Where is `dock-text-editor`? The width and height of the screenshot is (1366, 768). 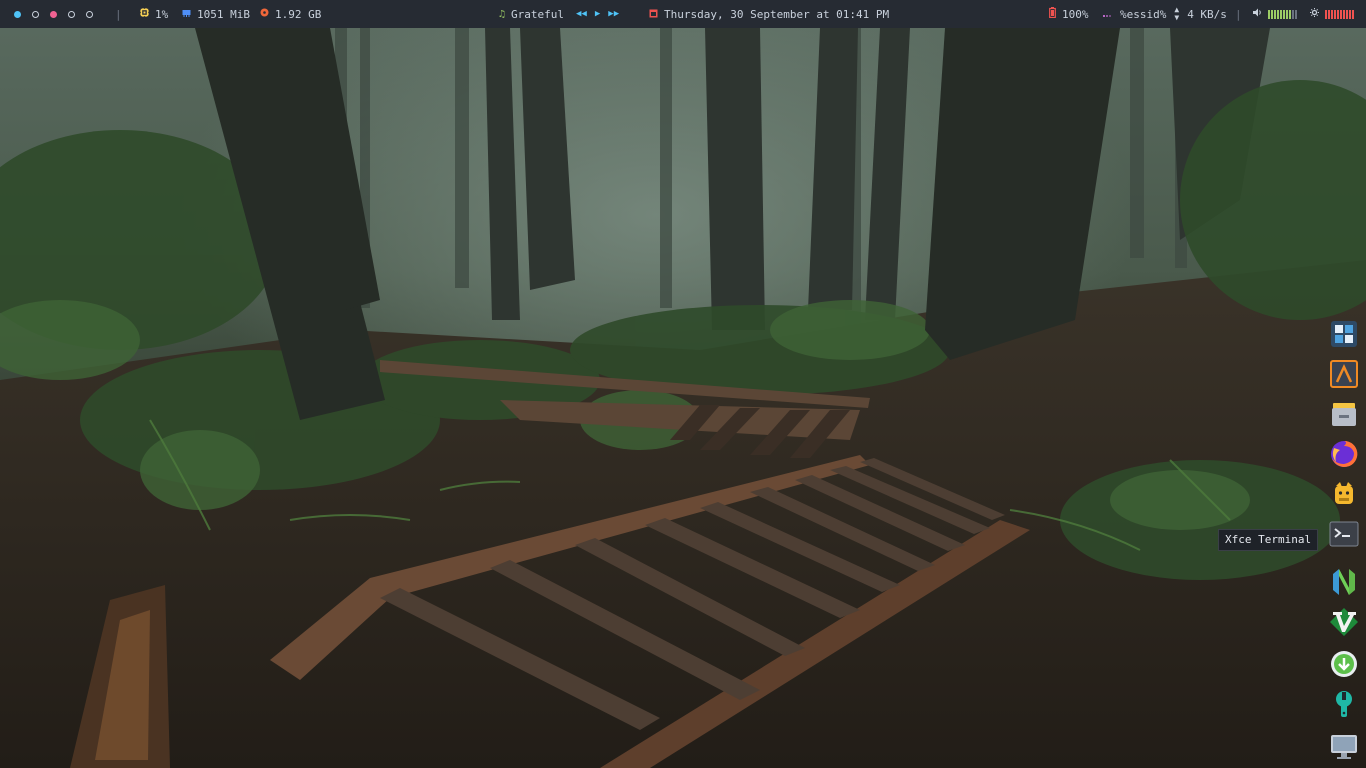
dock-text-editor is located at coordinates (1344, 374).